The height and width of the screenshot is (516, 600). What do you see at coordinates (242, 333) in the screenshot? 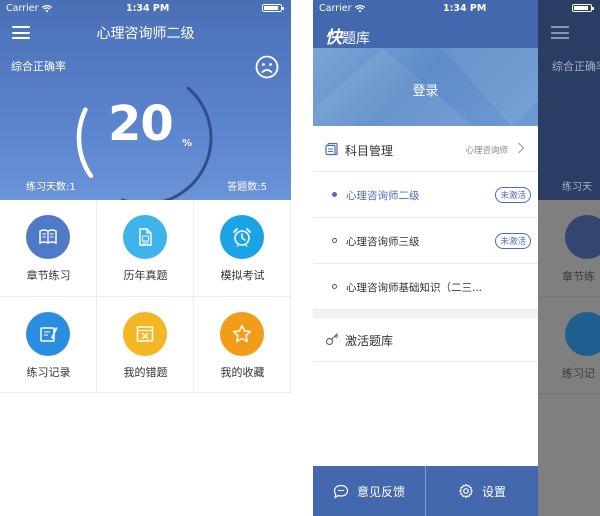
I see `star-icon` at bounding box center [242, 333].